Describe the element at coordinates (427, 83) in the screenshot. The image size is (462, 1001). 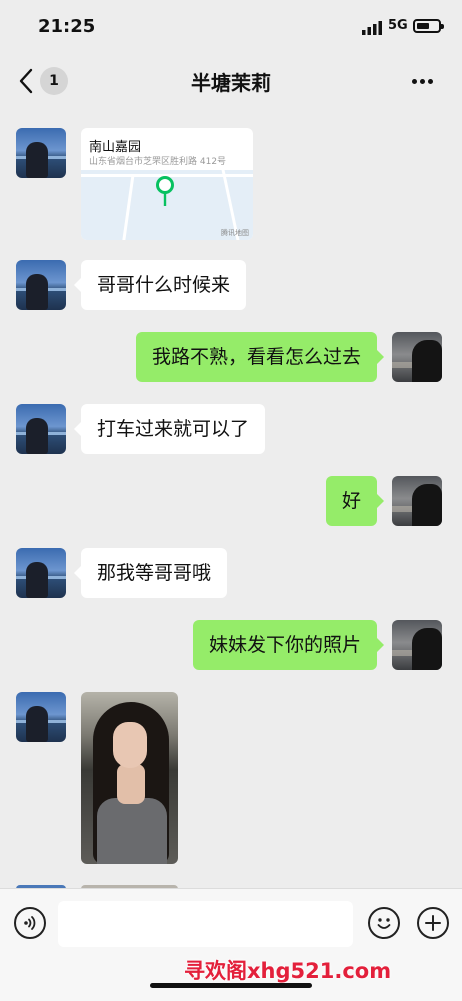
I see `more-options-icon` at that location.